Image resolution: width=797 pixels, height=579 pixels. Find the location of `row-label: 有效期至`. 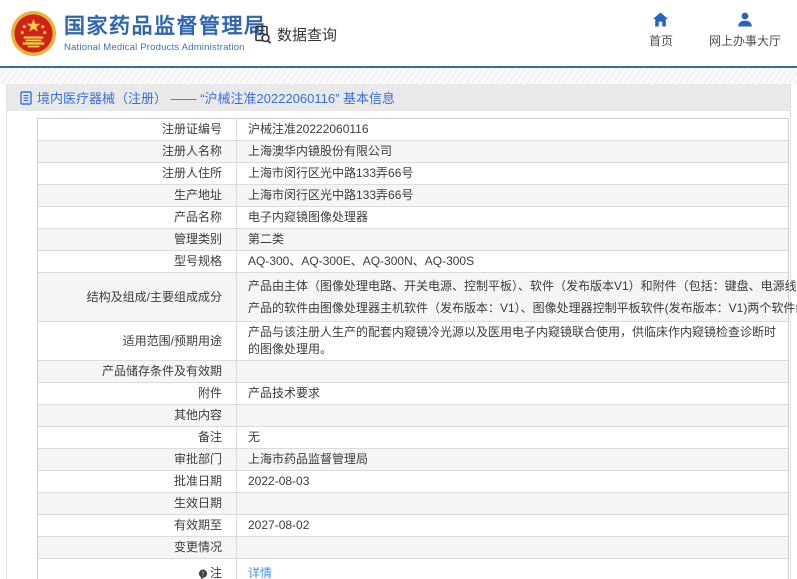

row-label: 有效期至 is located at coordinates (137, 525).